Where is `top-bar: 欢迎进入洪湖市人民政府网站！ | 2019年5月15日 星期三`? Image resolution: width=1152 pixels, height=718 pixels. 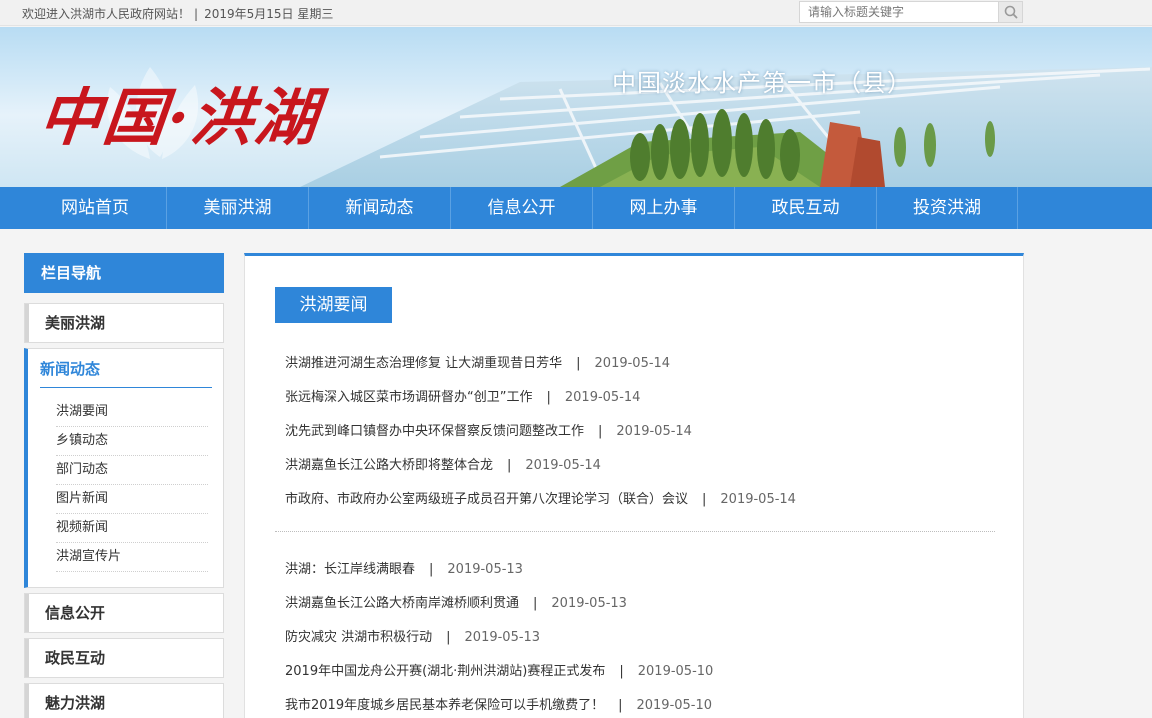 top-bar: 欢迎进入洪湖市人民政府网站！ | 2019年5月15日 星期三 is located at coordinates (576, 13).